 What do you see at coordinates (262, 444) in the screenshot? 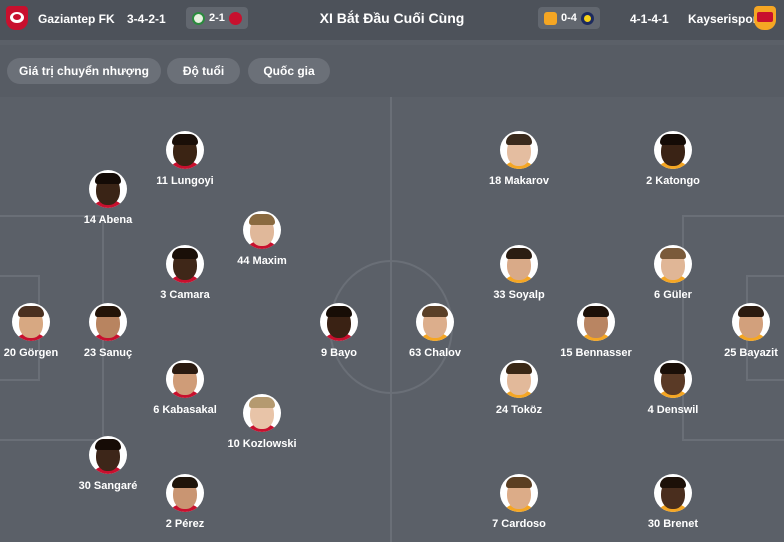
I see `player-name-label: 10 Kozlowski` at bounding box center [262, 444].